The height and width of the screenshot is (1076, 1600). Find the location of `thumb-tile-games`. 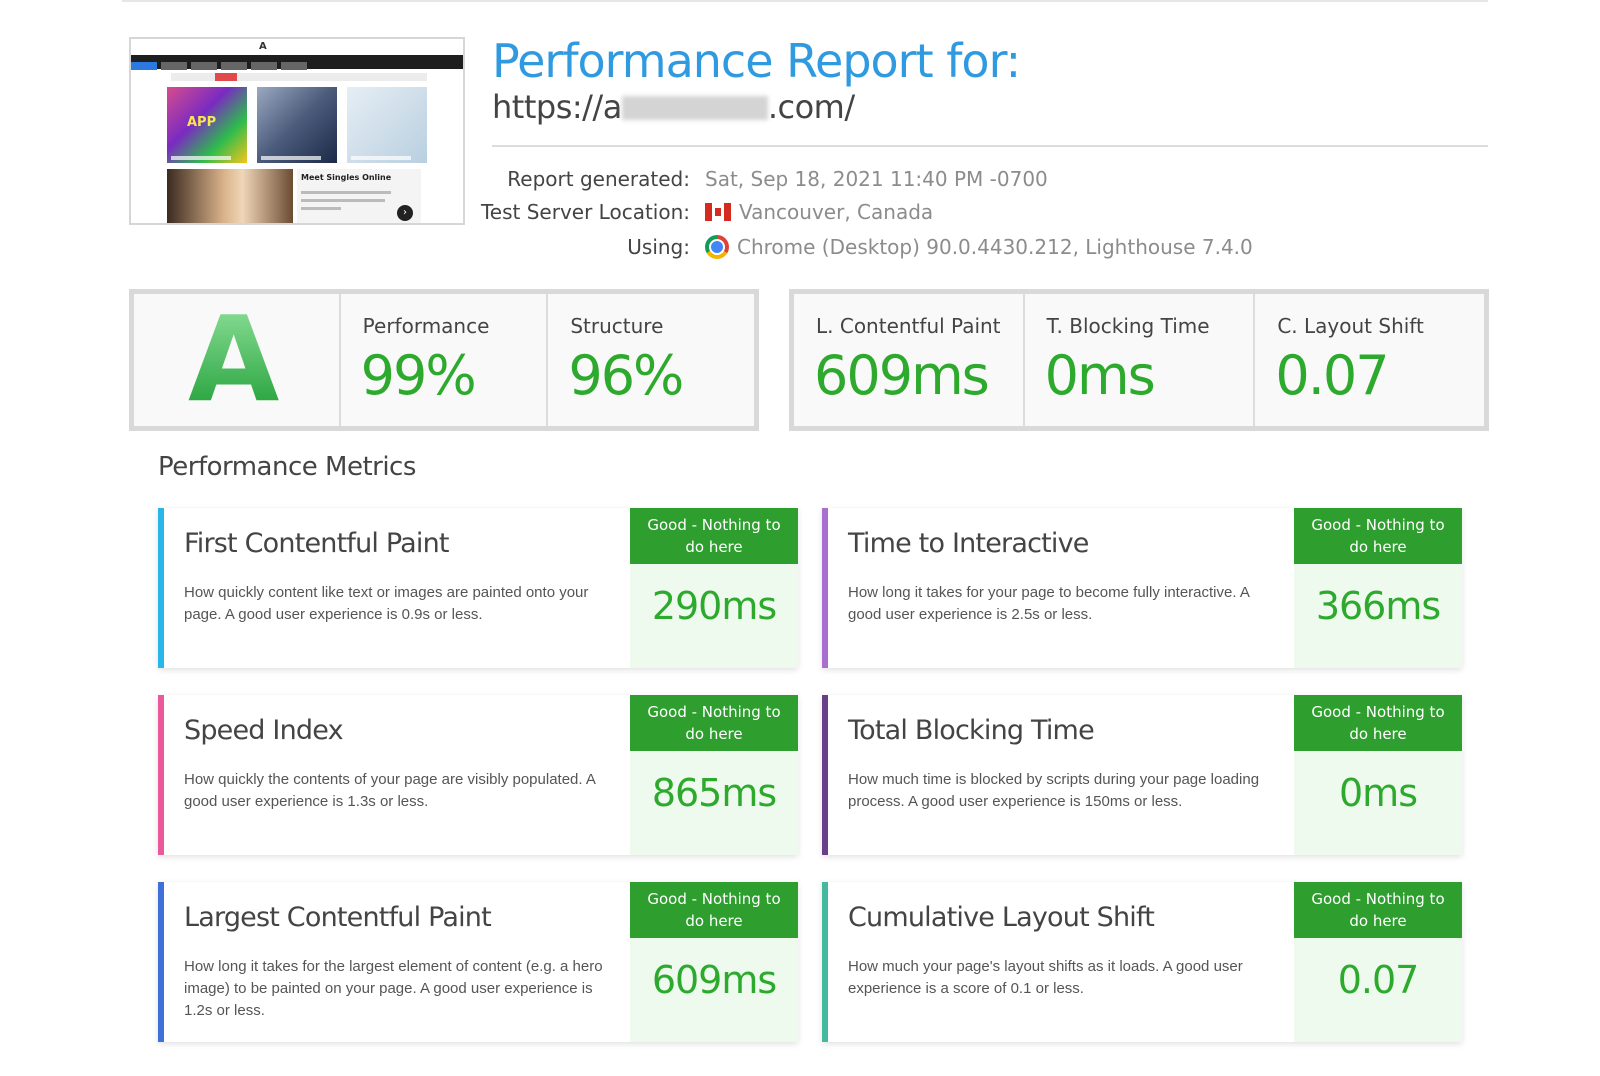

thumb-tile-games is located at coordinates (297, 125).